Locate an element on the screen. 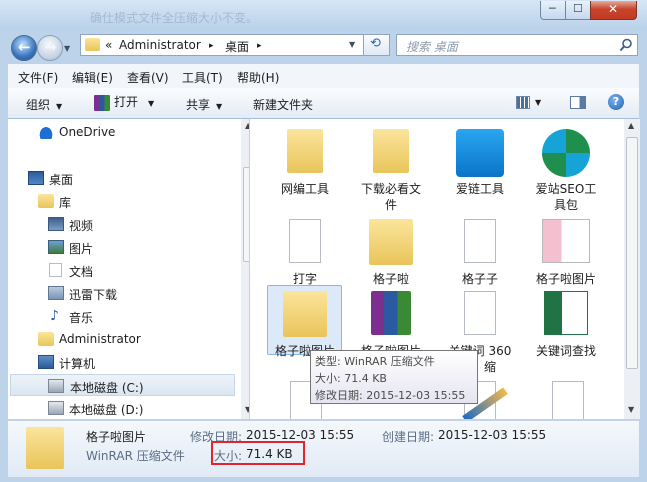 Image resolution: width=647 pixels, height=482 pixels. sidebar-item-pictures: 图片 is located at coordinates (120, 247).